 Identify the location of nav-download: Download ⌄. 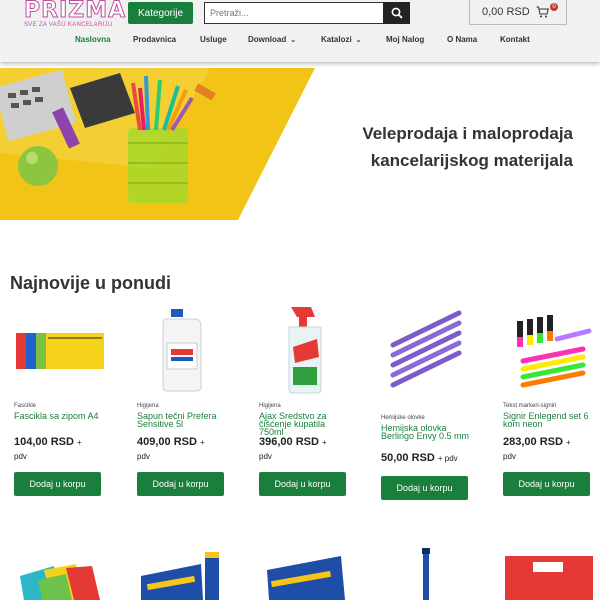
(272, 39).